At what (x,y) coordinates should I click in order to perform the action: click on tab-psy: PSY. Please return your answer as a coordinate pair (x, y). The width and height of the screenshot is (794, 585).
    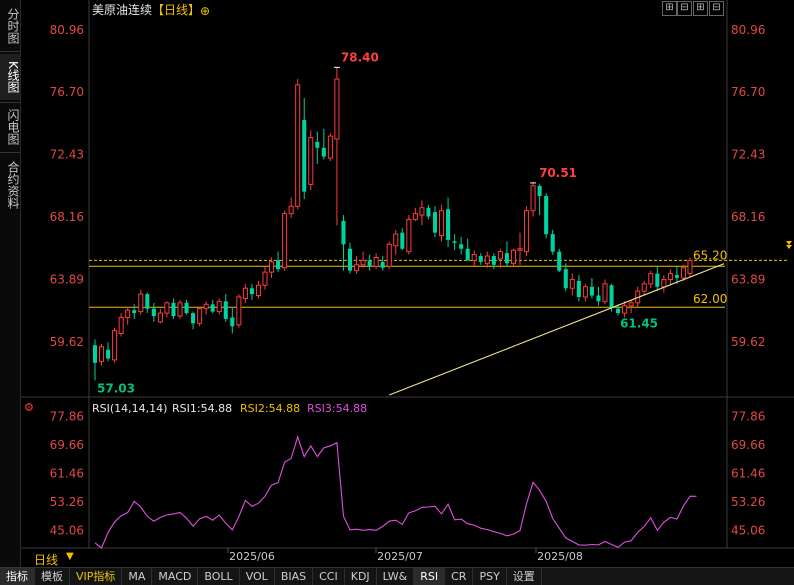
    Looking at the image, I should click on (490, 576).